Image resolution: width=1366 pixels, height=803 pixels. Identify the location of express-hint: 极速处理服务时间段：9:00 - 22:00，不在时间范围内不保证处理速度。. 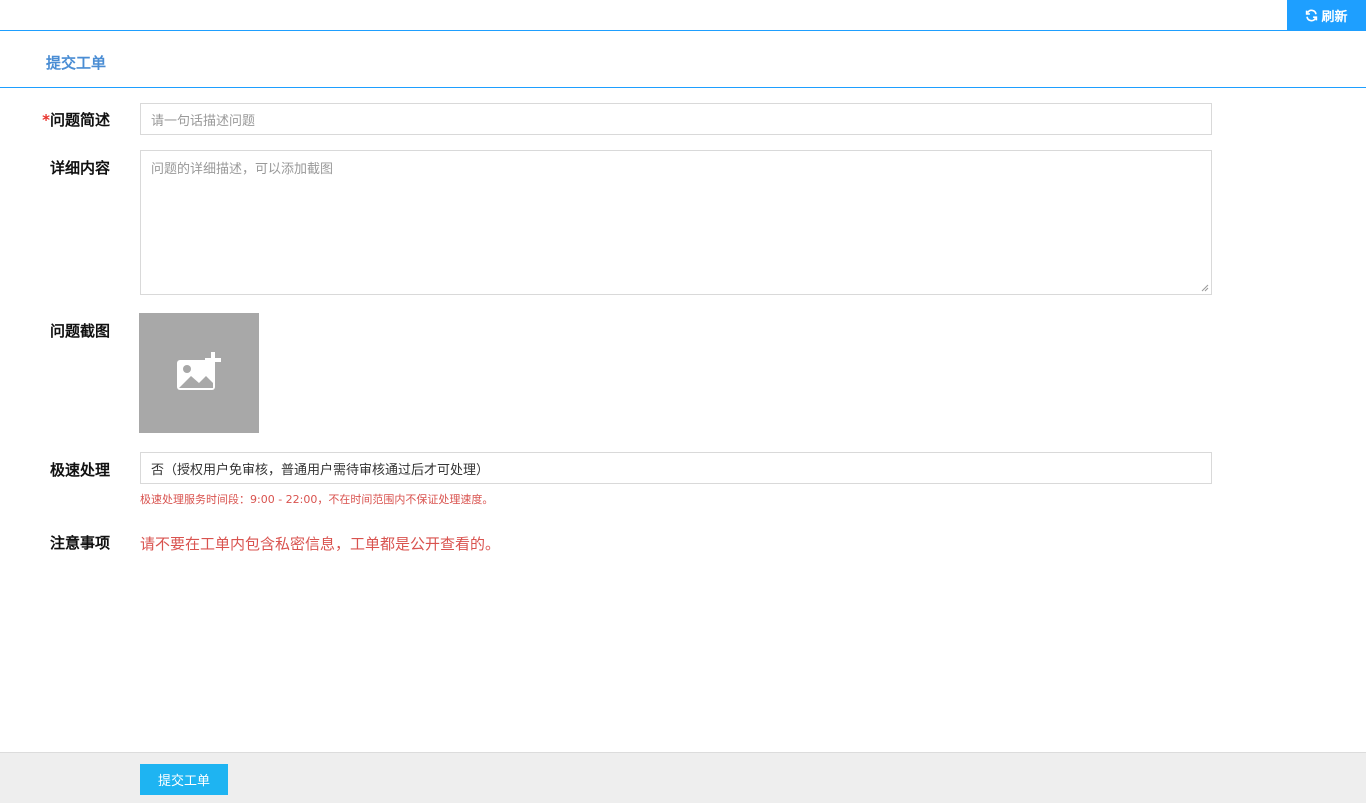
(317, 499).